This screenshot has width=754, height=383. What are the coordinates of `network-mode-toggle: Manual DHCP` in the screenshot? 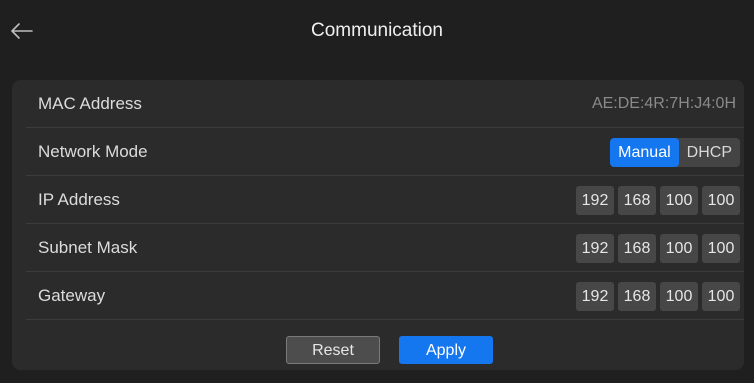 It's located at (675, 152).